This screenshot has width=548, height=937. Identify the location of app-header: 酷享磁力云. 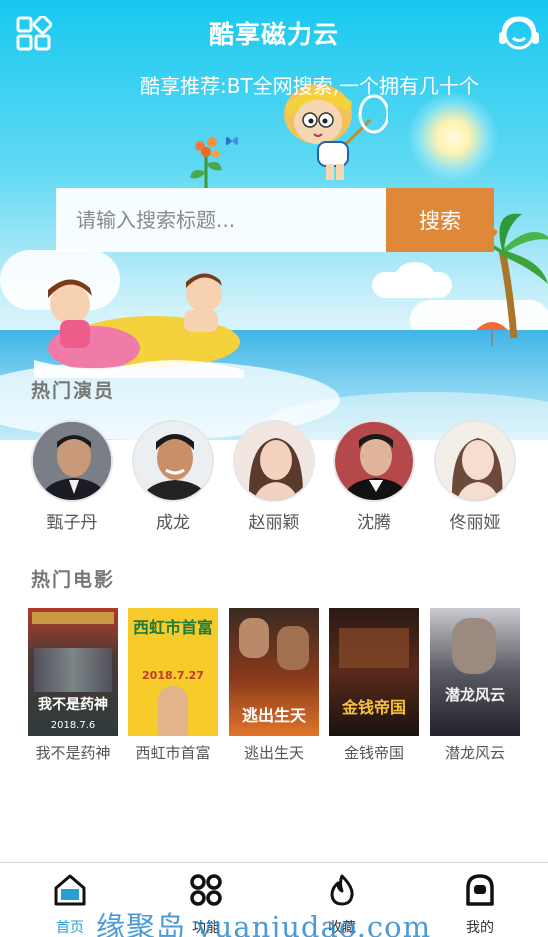
(274, 33).